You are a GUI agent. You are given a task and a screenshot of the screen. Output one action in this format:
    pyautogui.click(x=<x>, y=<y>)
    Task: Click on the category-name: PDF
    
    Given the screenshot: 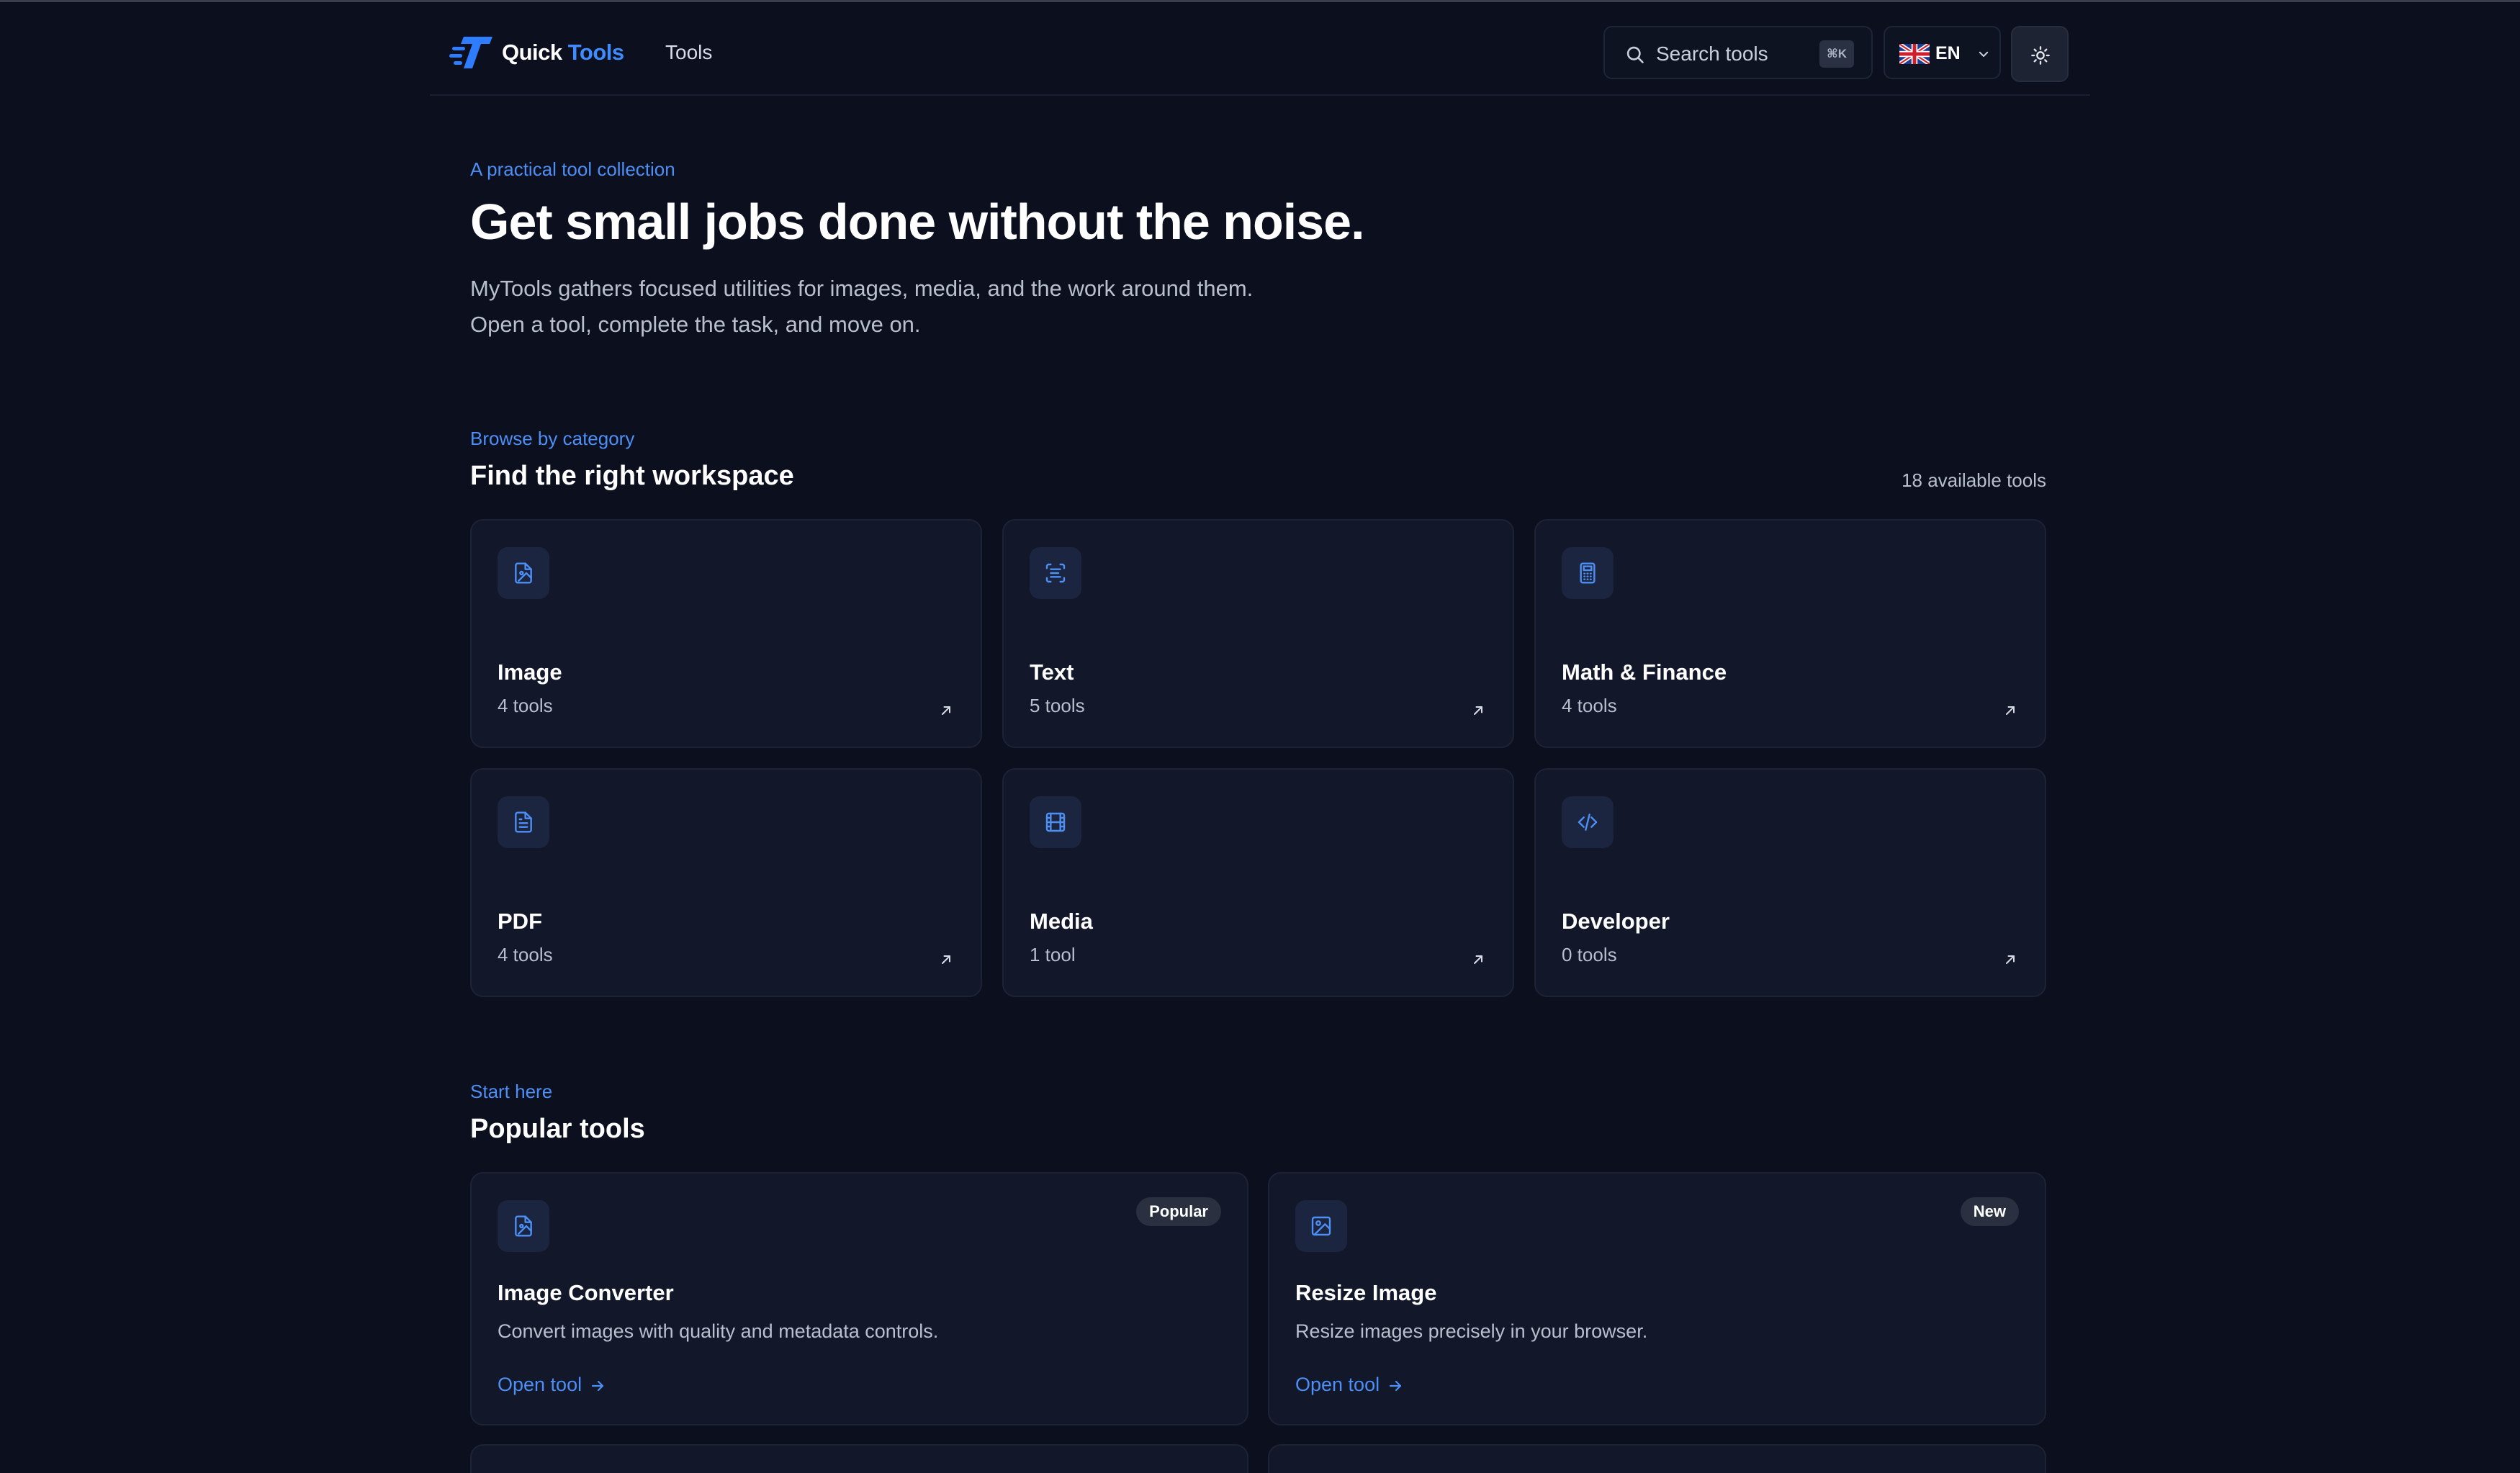 What is the action you would take?
    pyautogui.click(x=520, y=922)
    